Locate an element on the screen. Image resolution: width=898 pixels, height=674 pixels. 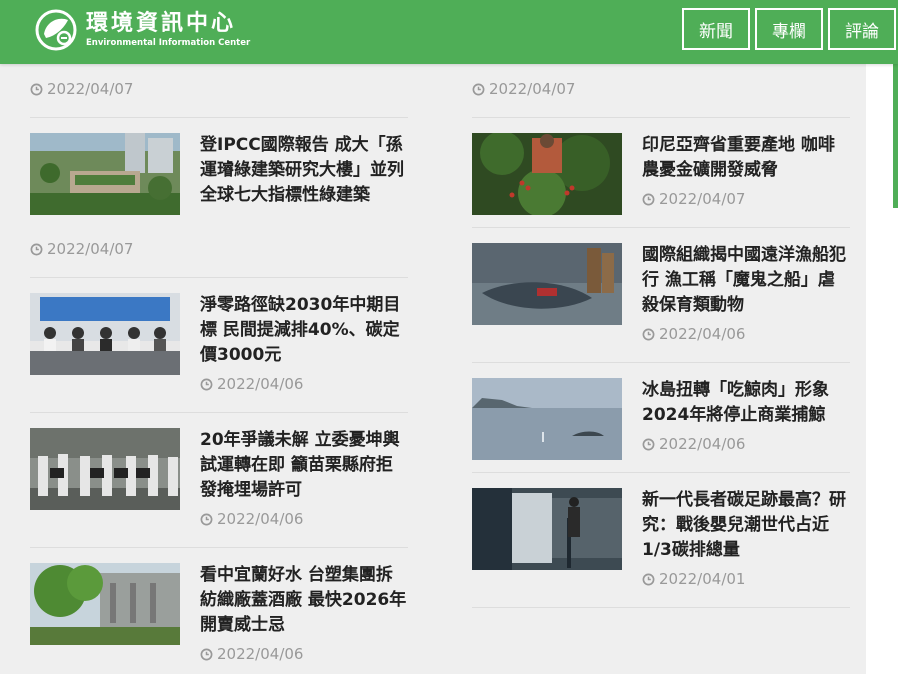
scrollbar-accent is located at coordinates (895, 136).